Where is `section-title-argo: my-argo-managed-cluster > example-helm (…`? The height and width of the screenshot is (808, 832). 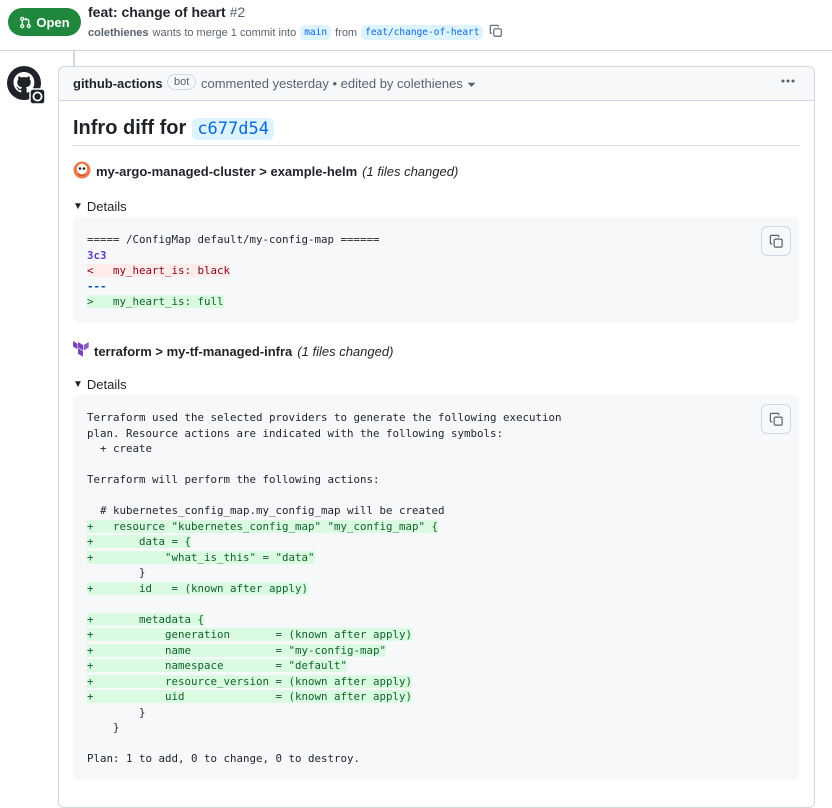 section-title-argo: my-argo-managed-cluster > example-helm (… is located at coordinates (265, 171).